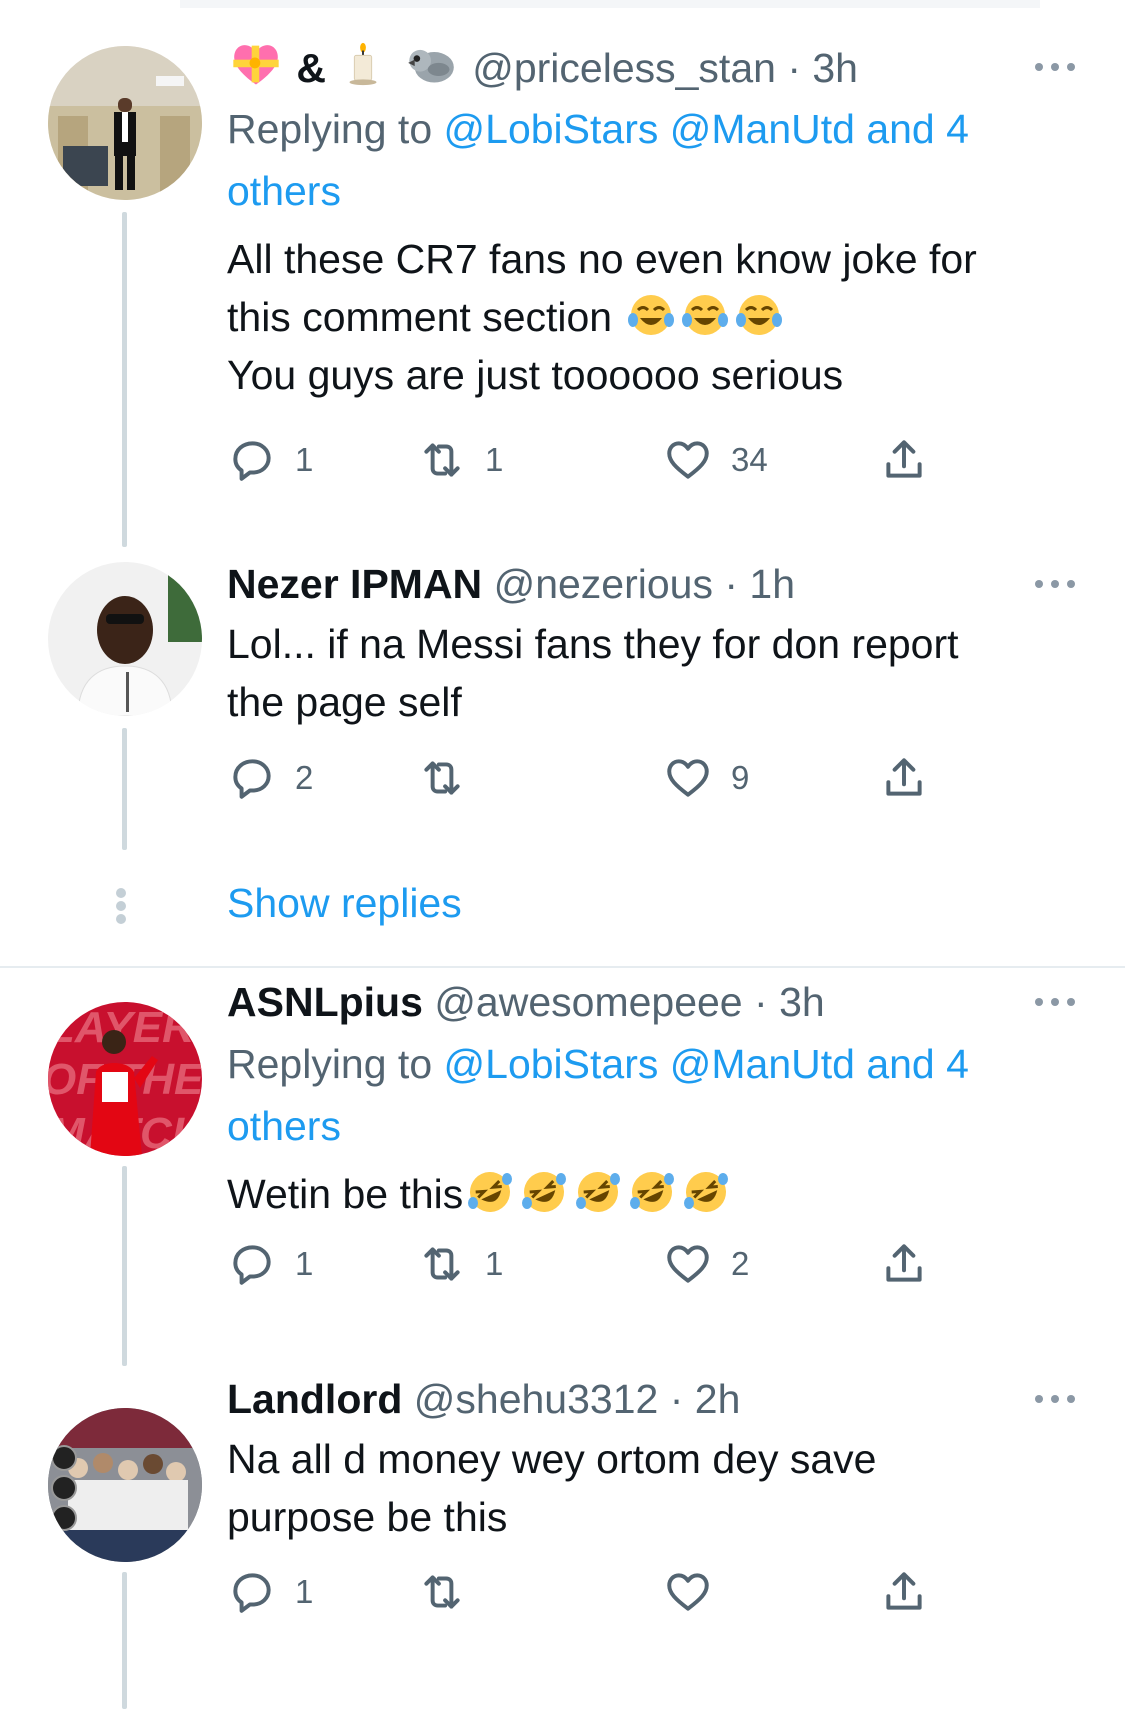 The height and width of the screenshot is (1709, 1125). Describe the element at coordinates (367, 1517) in the screenshot. I see `tweet-text-line: purpose be this` at that location.